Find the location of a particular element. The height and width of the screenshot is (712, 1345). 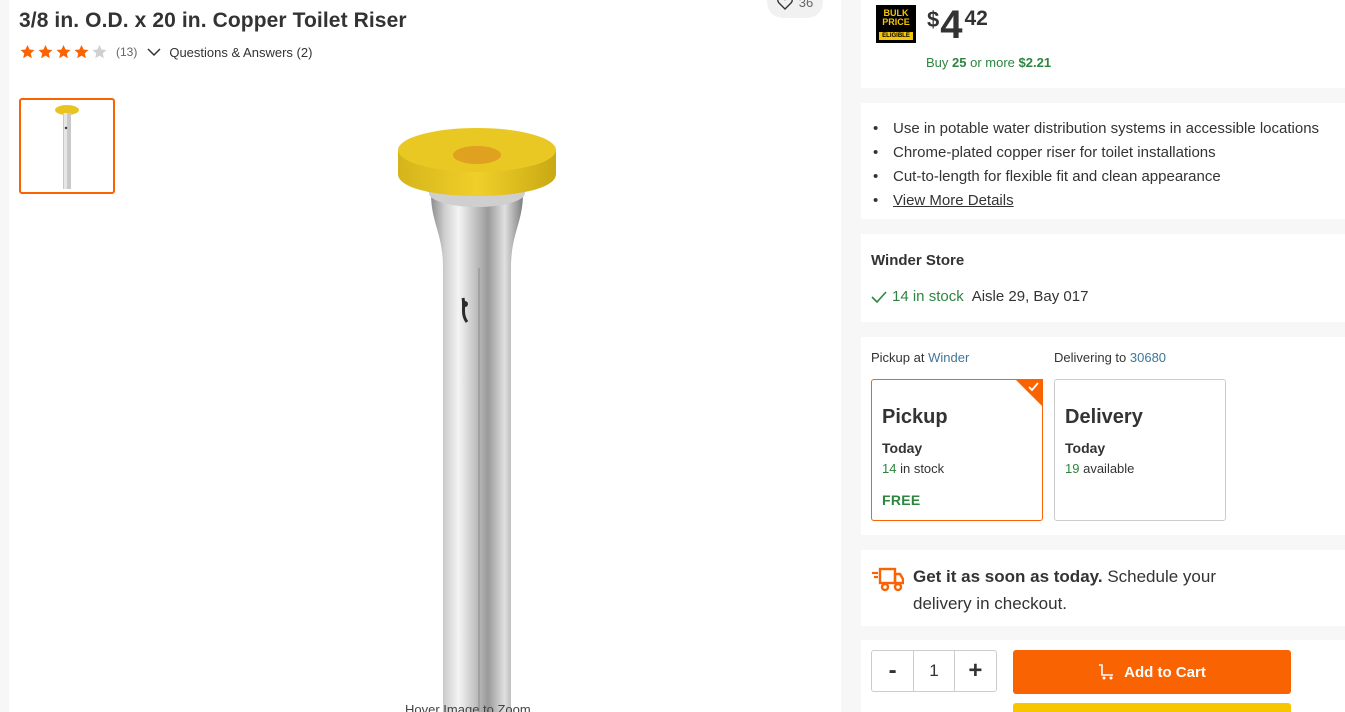

selected-check-icon is located at coordinates (1029, 393).